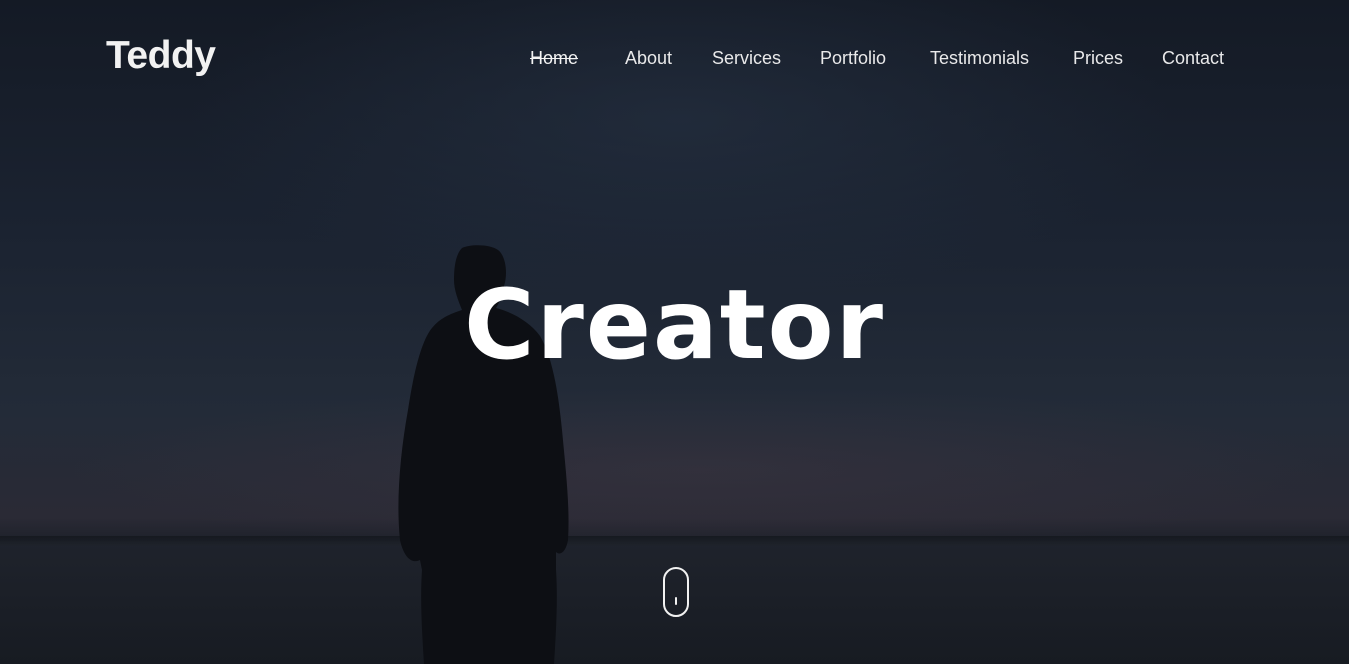 Image resolution: width=1349 pixels, height=664 pixels. I want to click on nav-link-prices: Prices, so click(1098, 58).